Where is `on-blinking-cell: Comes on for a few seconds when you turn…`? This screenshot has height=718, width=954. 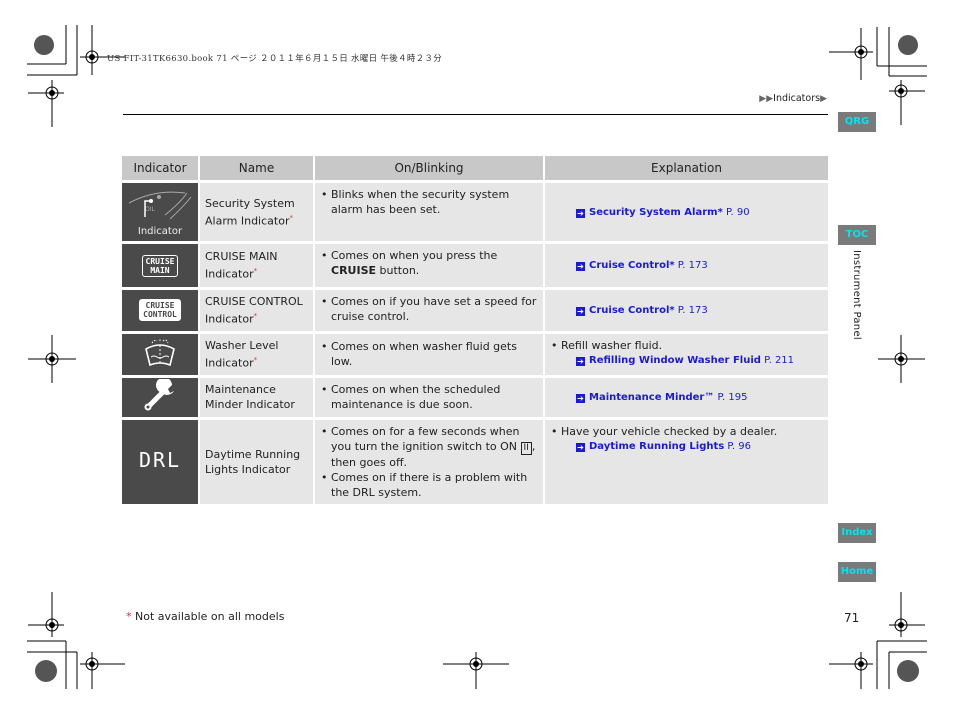
on-blinking-cell: Comes on for a few seconds when you turn… is located at coordinates (430, 460).